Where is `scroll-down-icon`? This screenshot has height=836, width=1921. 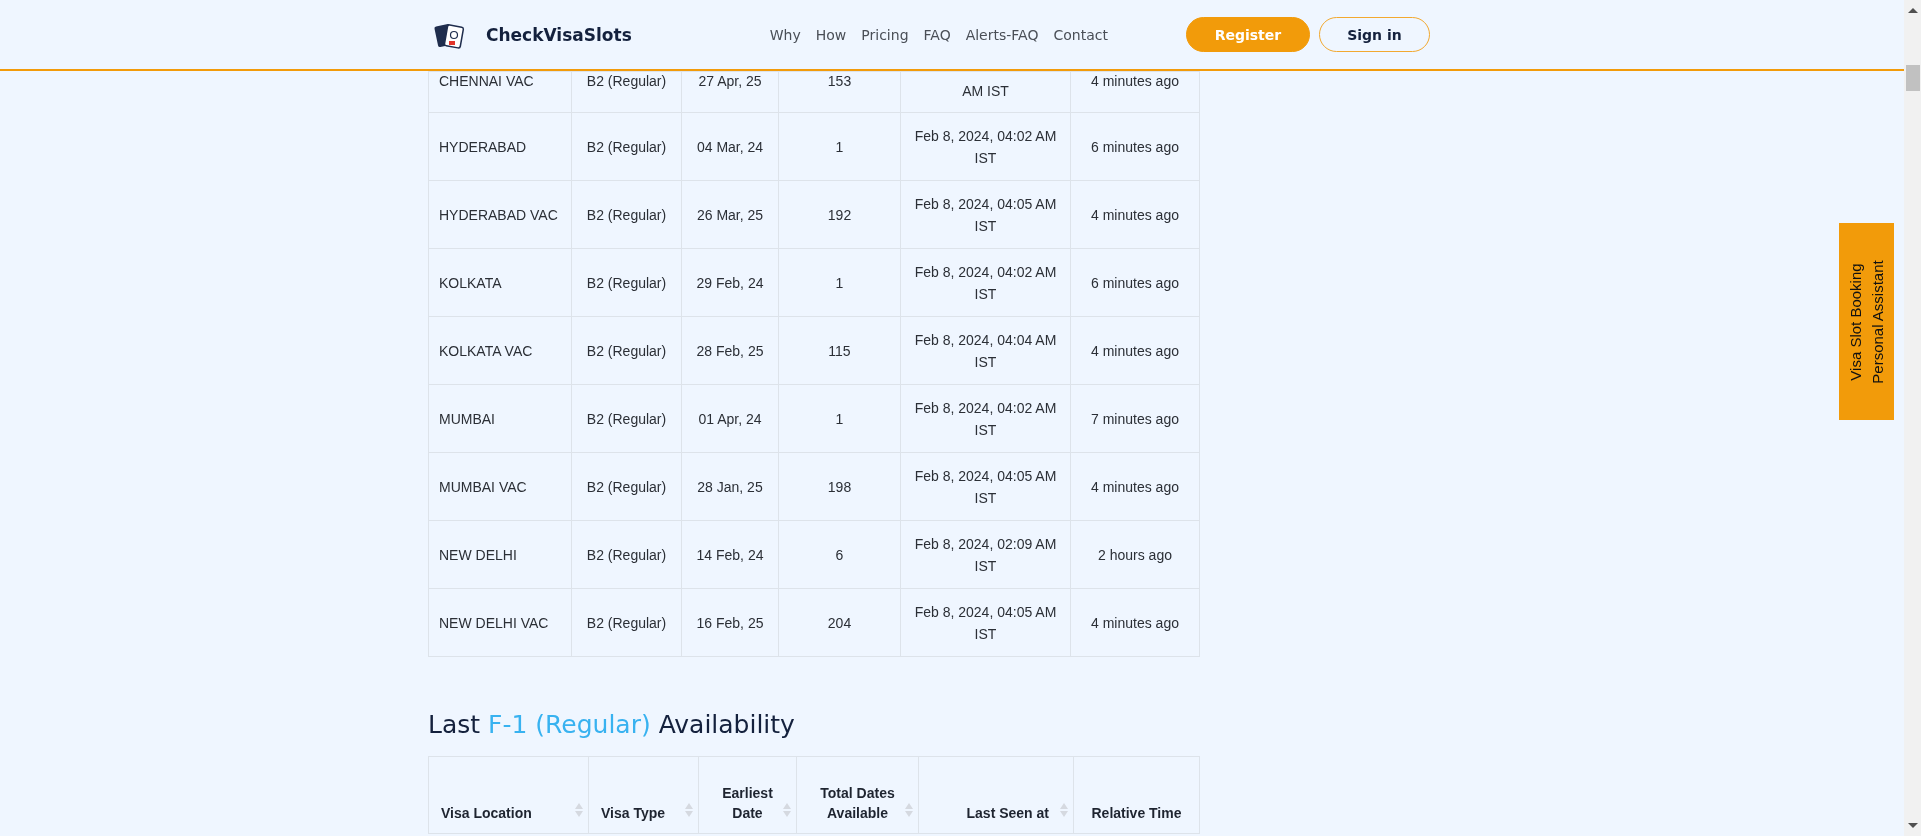 scroll-down-icon is located at coordinates (1913, 825).